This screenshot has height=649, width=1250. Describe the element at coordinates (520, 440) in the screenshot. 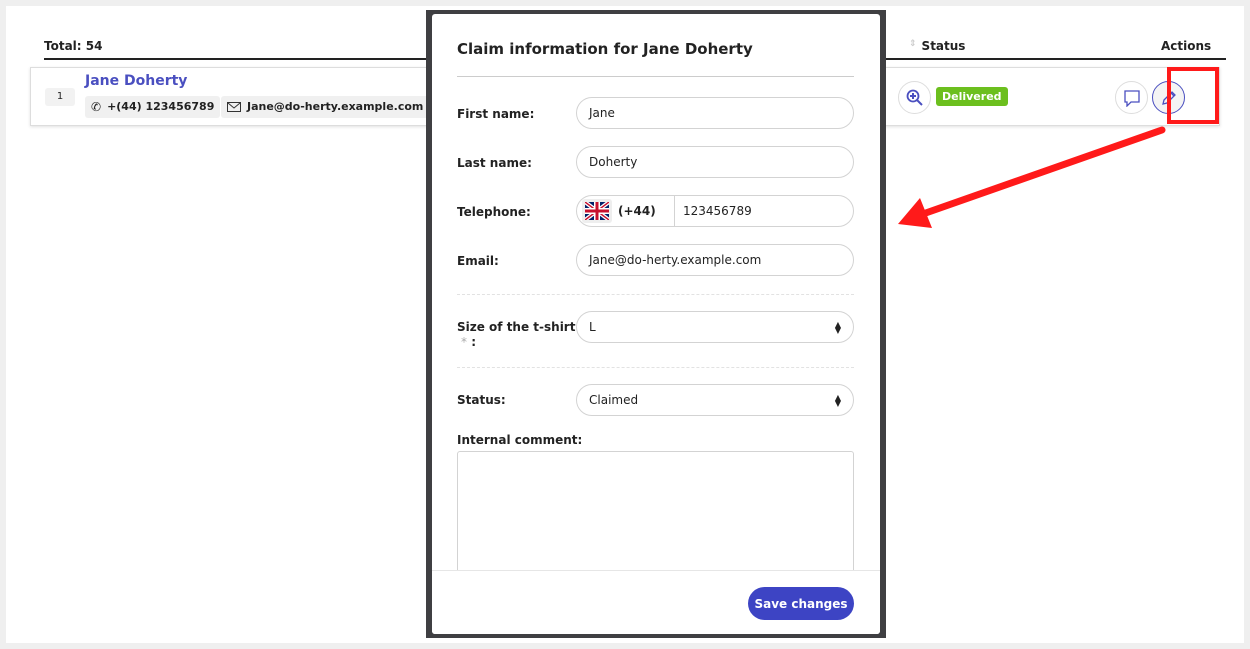

I see `comment-label: Internal comment:` at that location.